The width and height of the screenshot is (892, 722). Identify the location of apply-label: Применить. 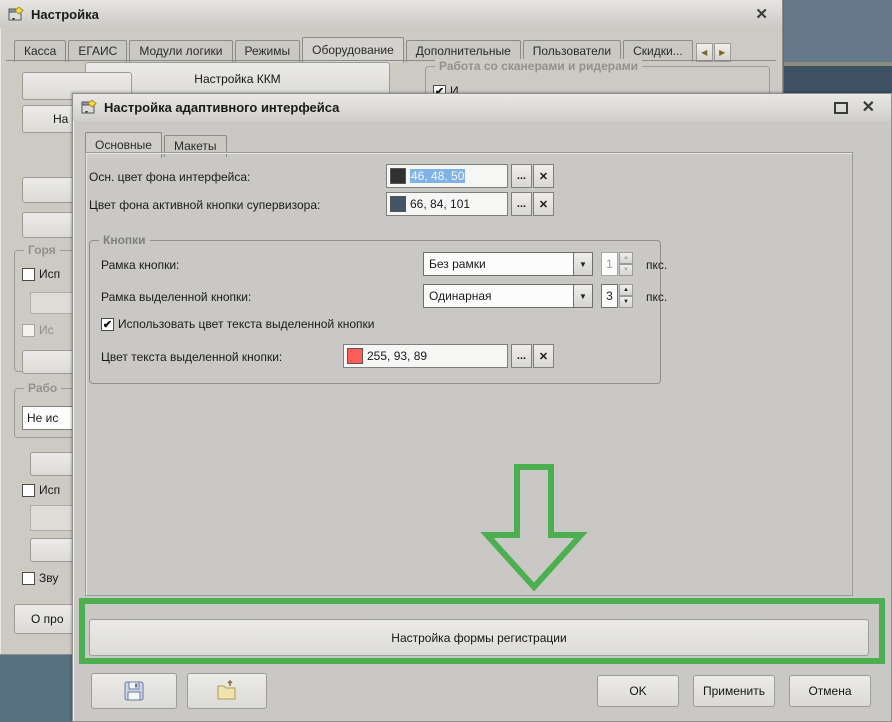
(733, 691).